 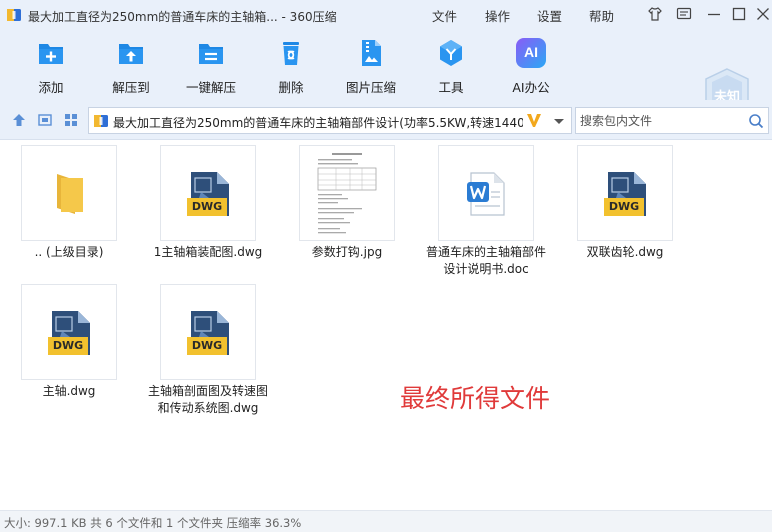 I want to click on file-name: 主轴箱剖面图及转速图和传动系统图.dwg, so click(x=207, y=399).